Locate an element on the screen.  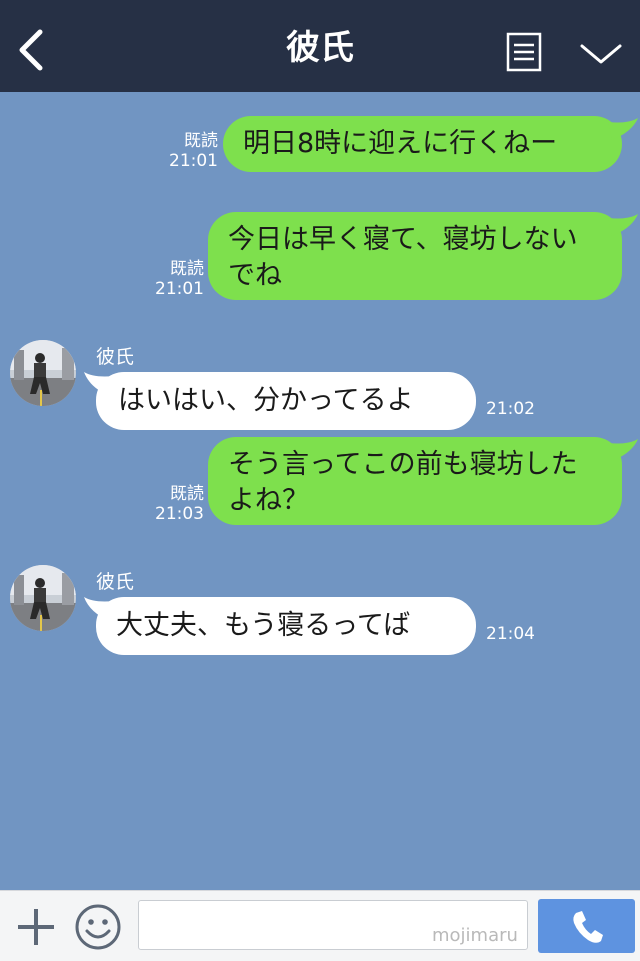
message-meta: 既読 21:03 is located at coordinates (177, 504).